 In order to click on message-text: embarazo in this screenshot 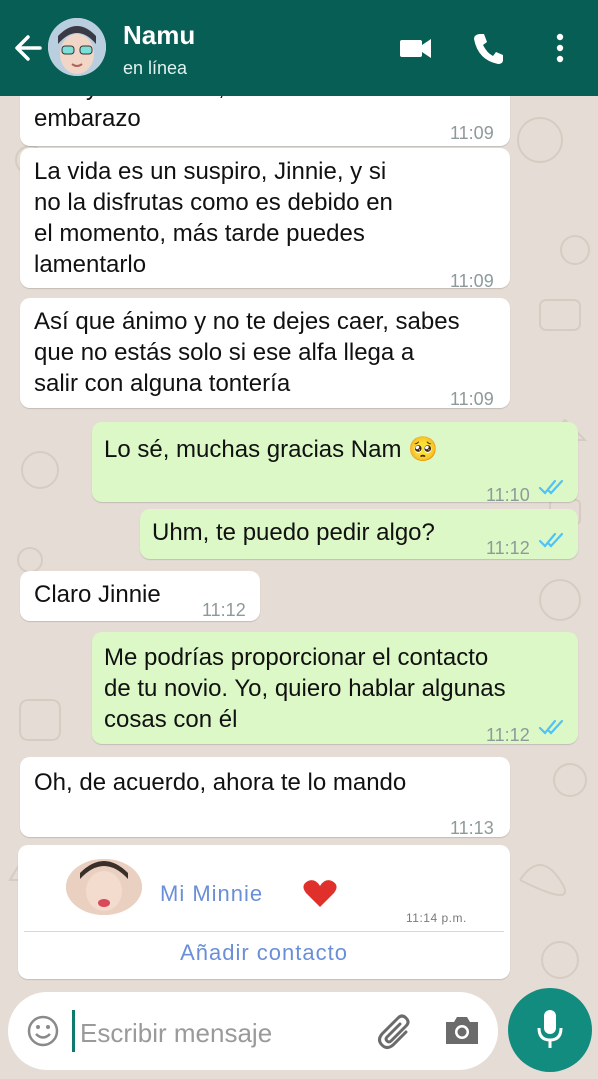, I will do `click(87, 118)`.